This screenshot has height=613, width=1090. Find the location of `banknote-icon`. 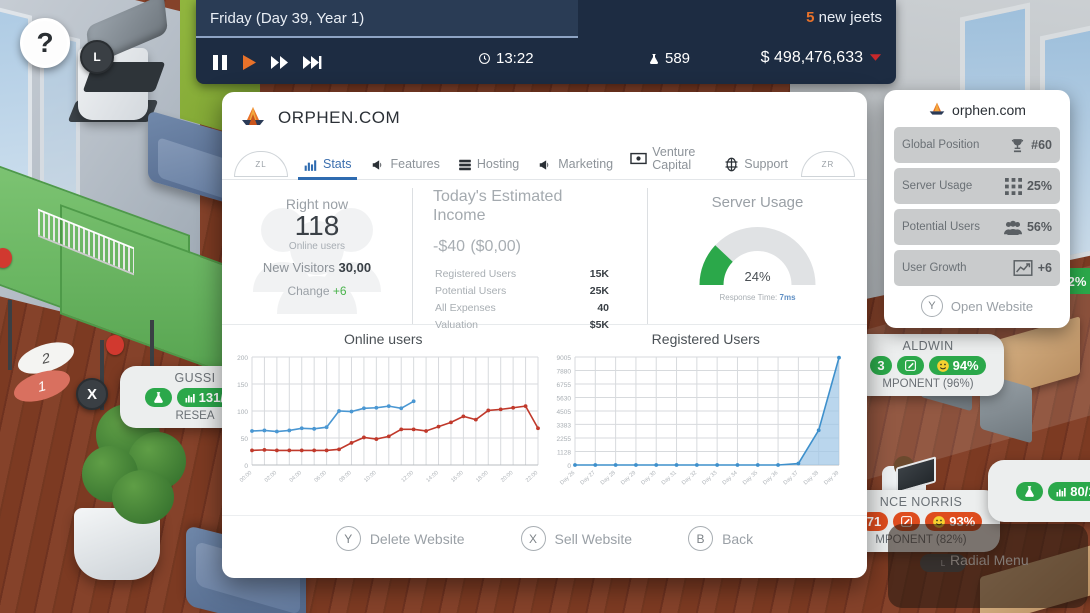

banknote-icon is located at coordinates (638, 158).